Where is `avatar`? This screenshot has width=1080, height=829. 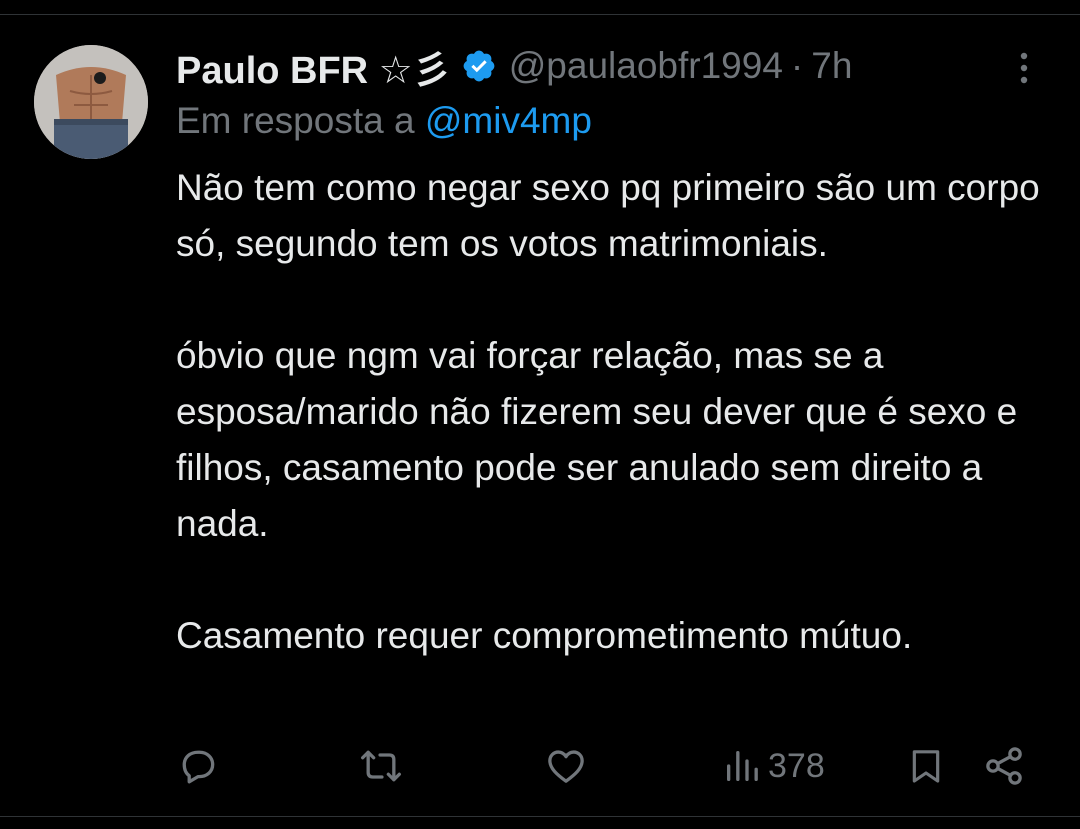 avatar is located at coordinates (91, 102).